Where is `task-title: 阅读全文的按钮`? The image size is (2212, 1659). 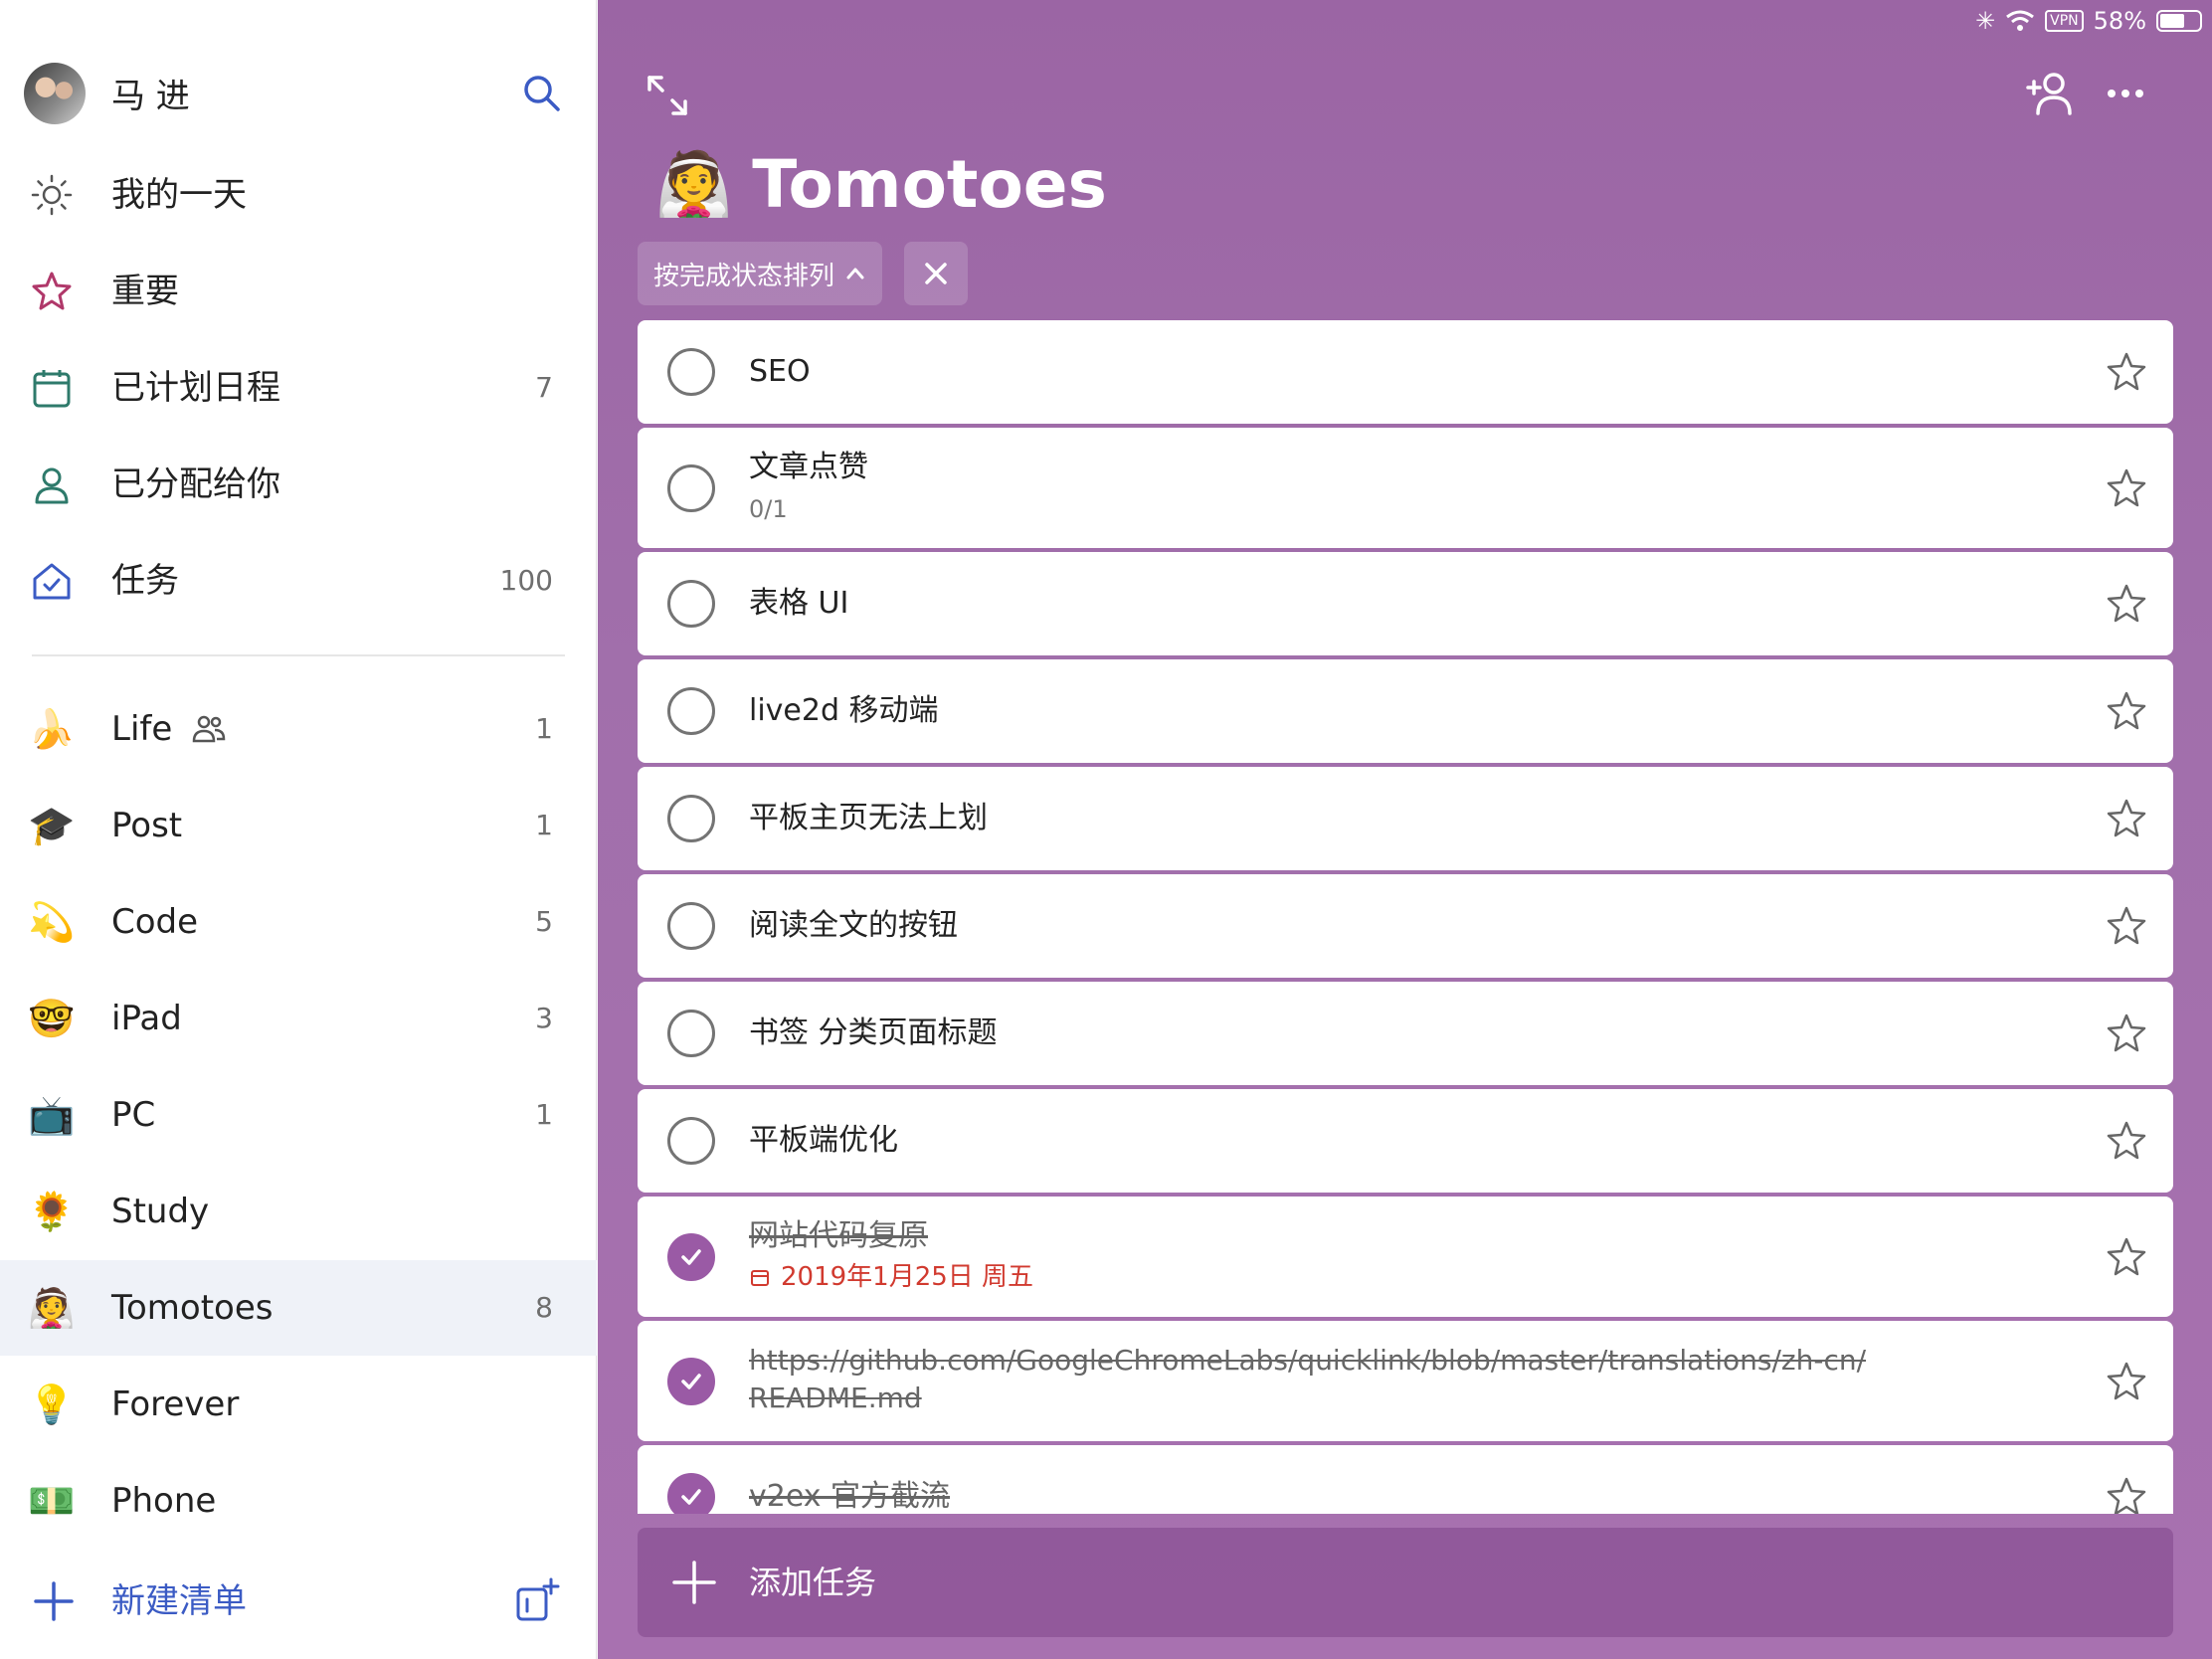 task-title: 阅读全文的按钮 is located at coordinates (853, 925).